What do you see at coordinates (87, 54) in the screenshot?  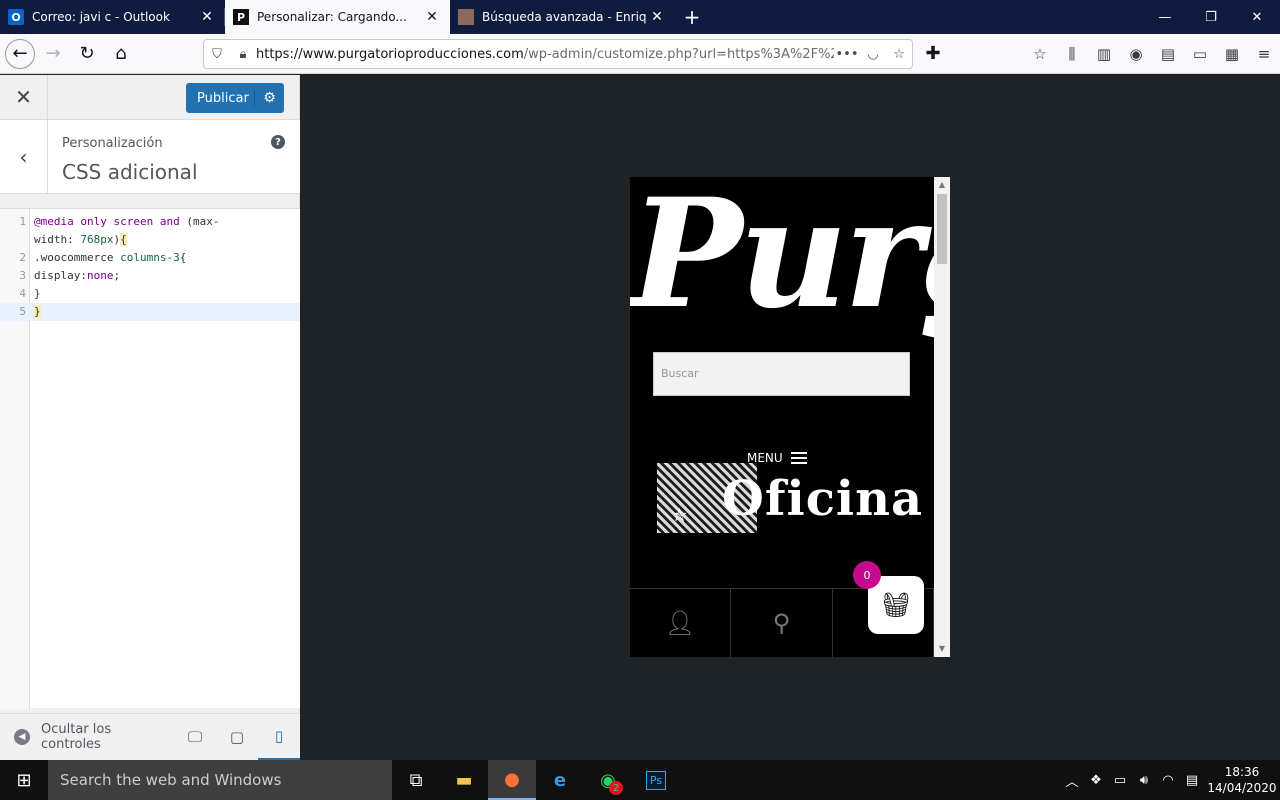 I see `reload-icon: ↻` at bounding box center [87, 54].